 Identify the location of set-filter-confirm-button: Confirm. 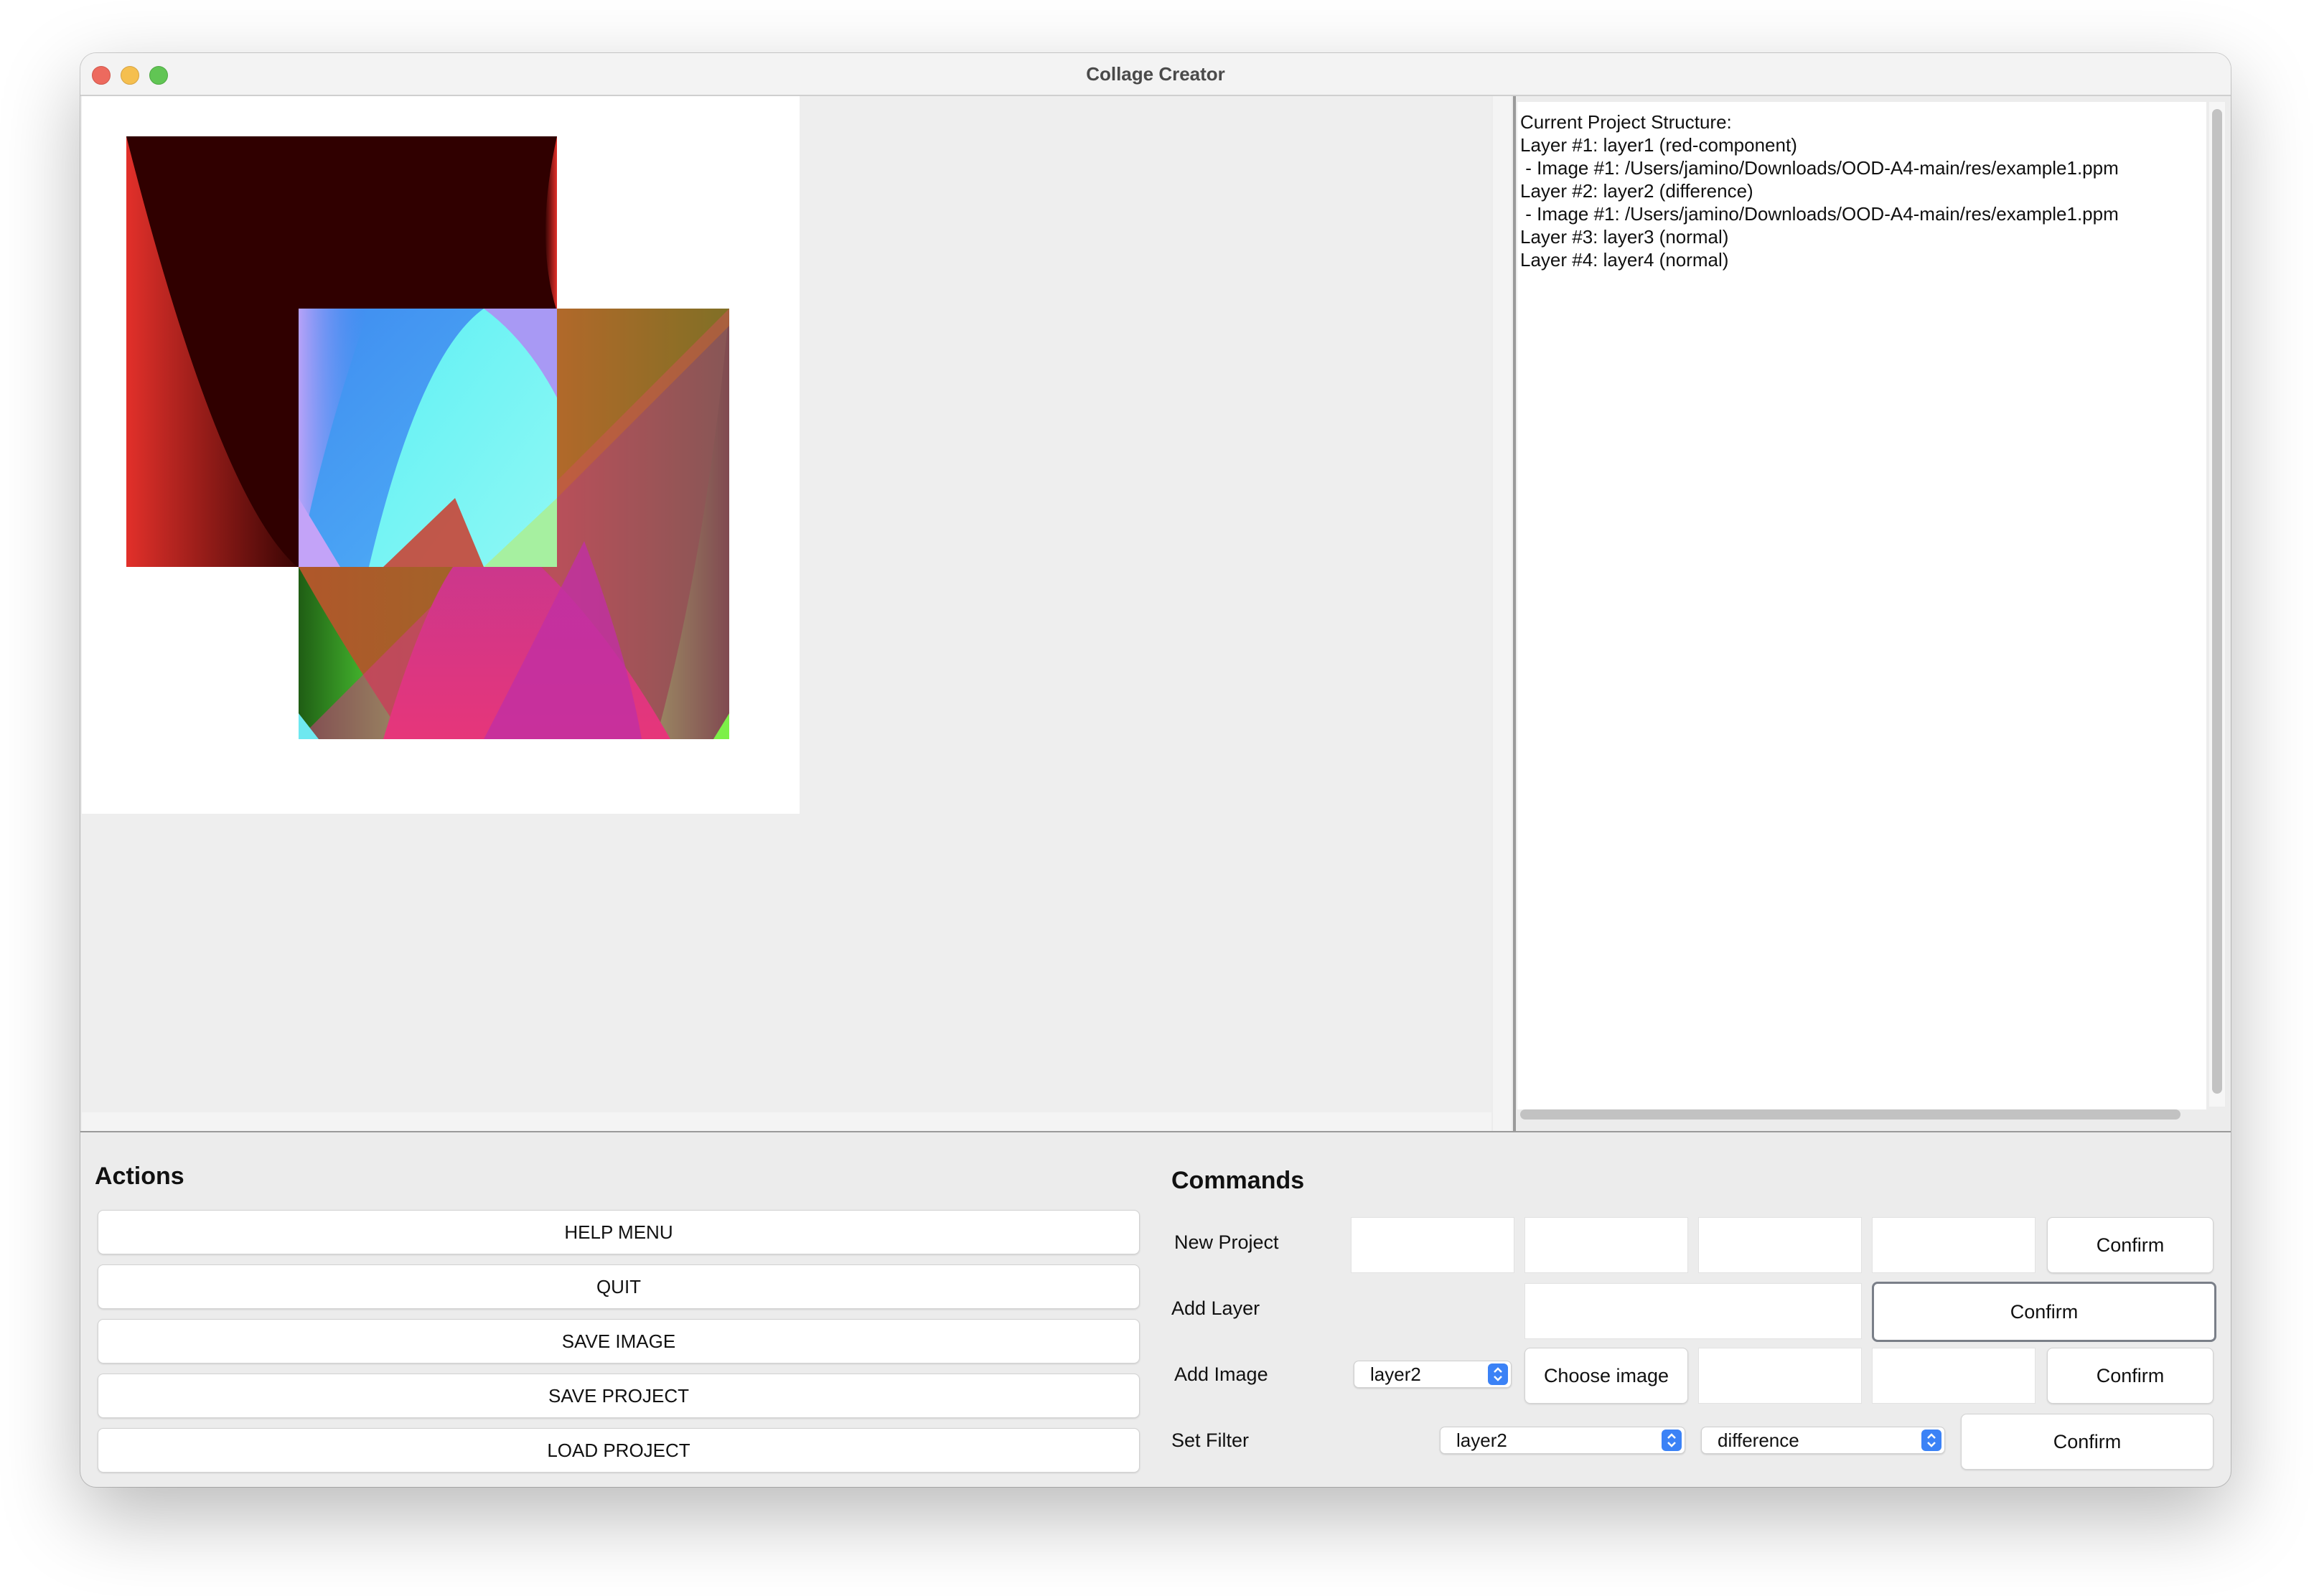
(2088, 1442).